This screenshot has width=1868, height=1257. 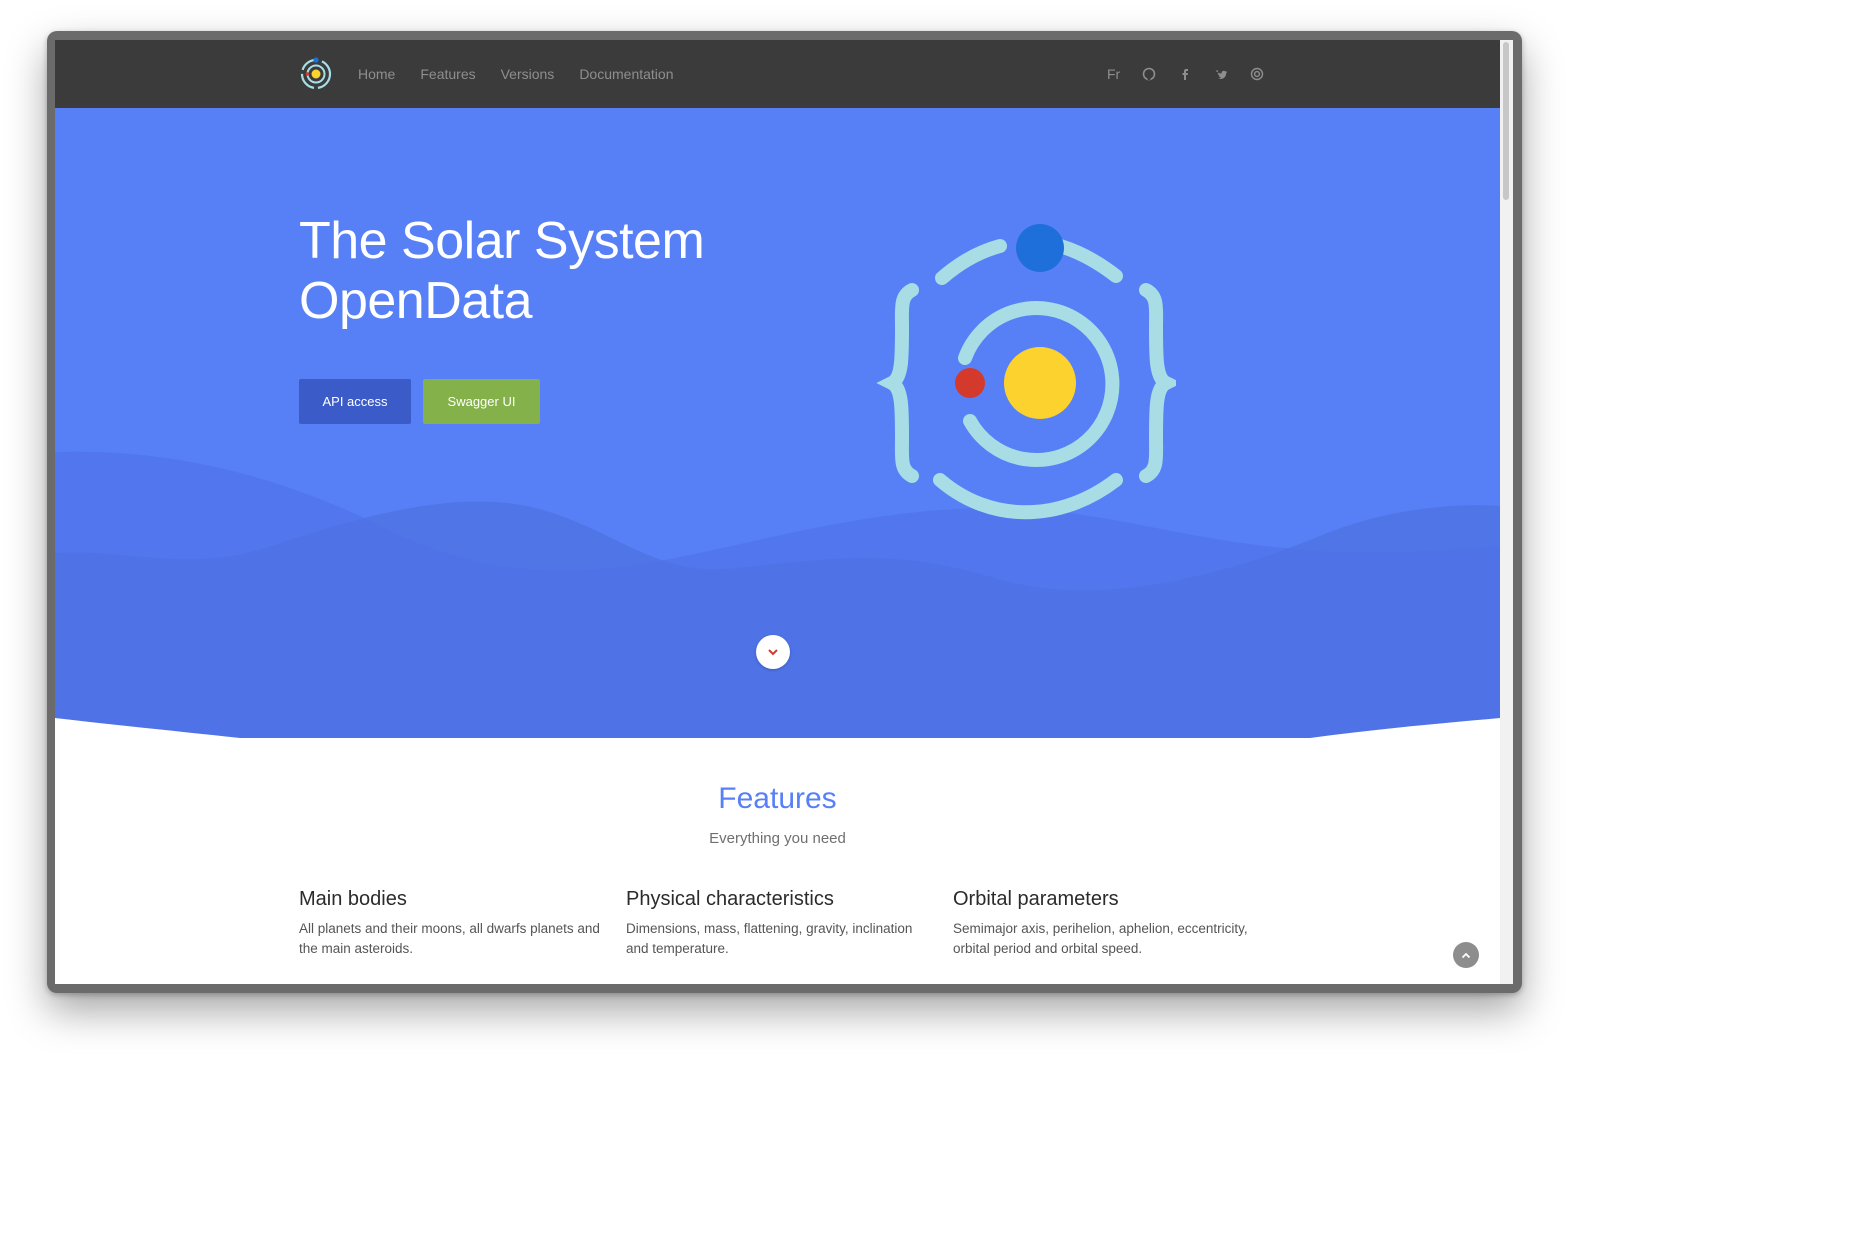 I want to click on nav-link-home: Home, so click(x=376, y=74).